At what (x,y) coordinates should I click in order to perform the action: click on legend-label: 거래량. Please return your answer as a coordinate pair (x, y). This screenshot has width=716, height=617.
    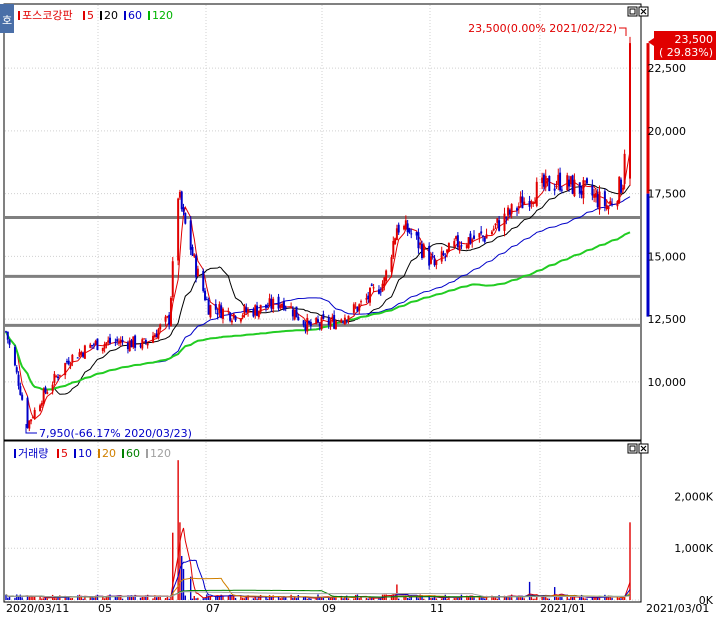
    Looking at the image, I should click on (33, 453).